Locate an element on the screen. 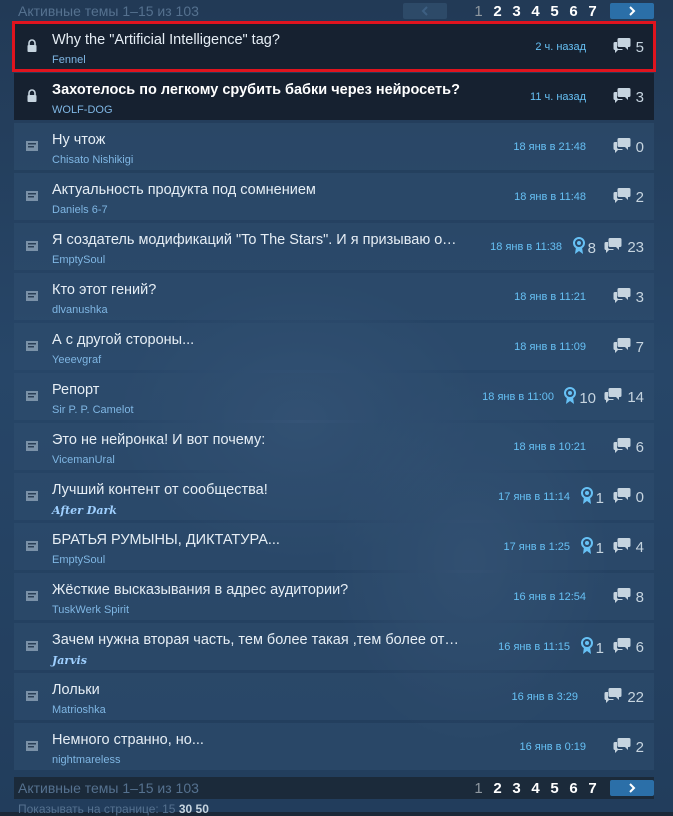 The image size is (673, 816). topic-author: Yeeevgraf is located at coordinates (76, 360).